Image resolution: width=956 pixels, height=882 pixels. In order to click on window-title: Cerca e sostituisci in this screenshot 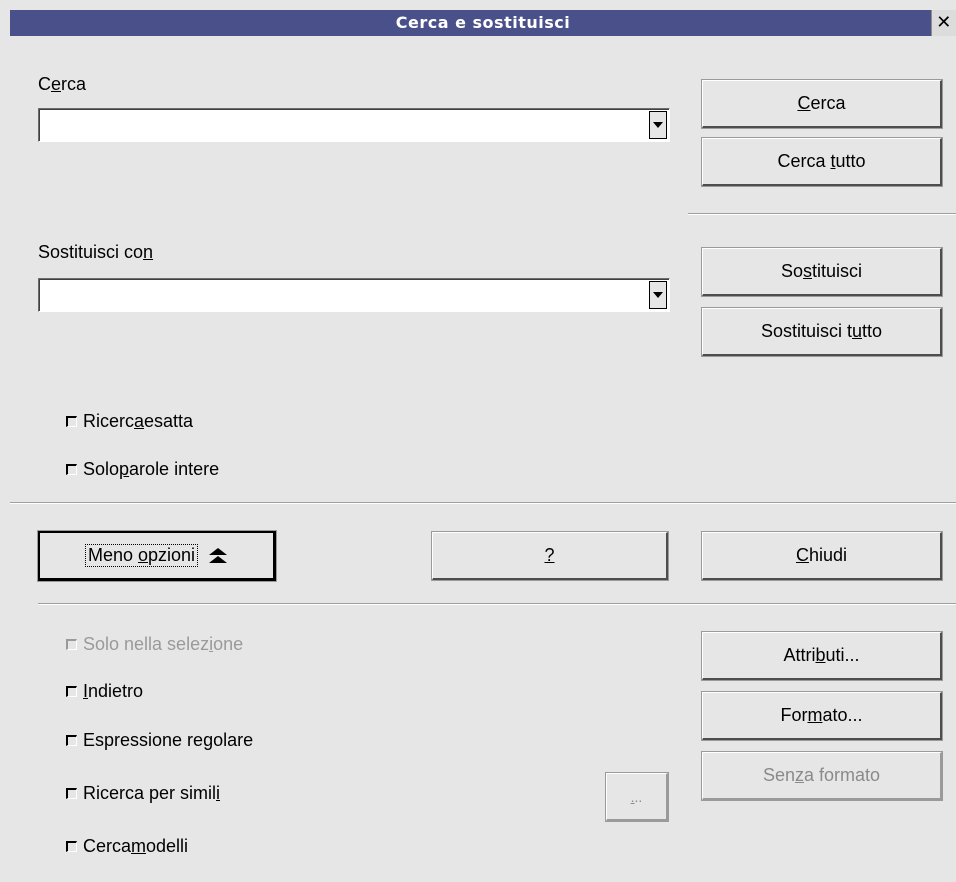, I will do `click(483, 22)`.